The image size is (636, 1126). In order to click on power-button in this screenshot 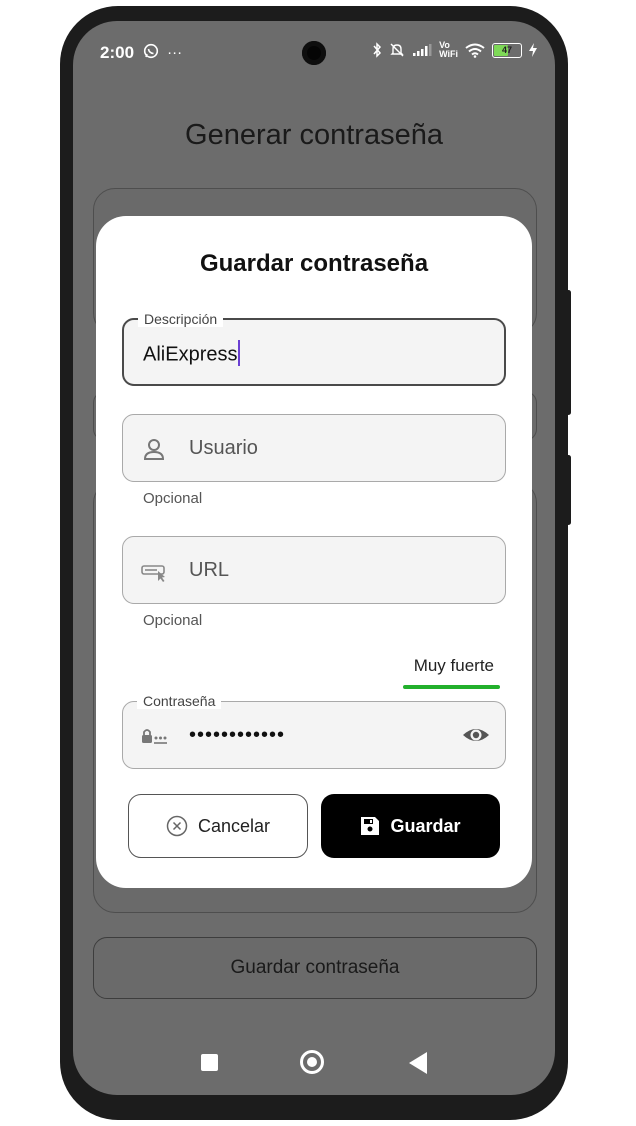, I will do `click(568, 490)`.